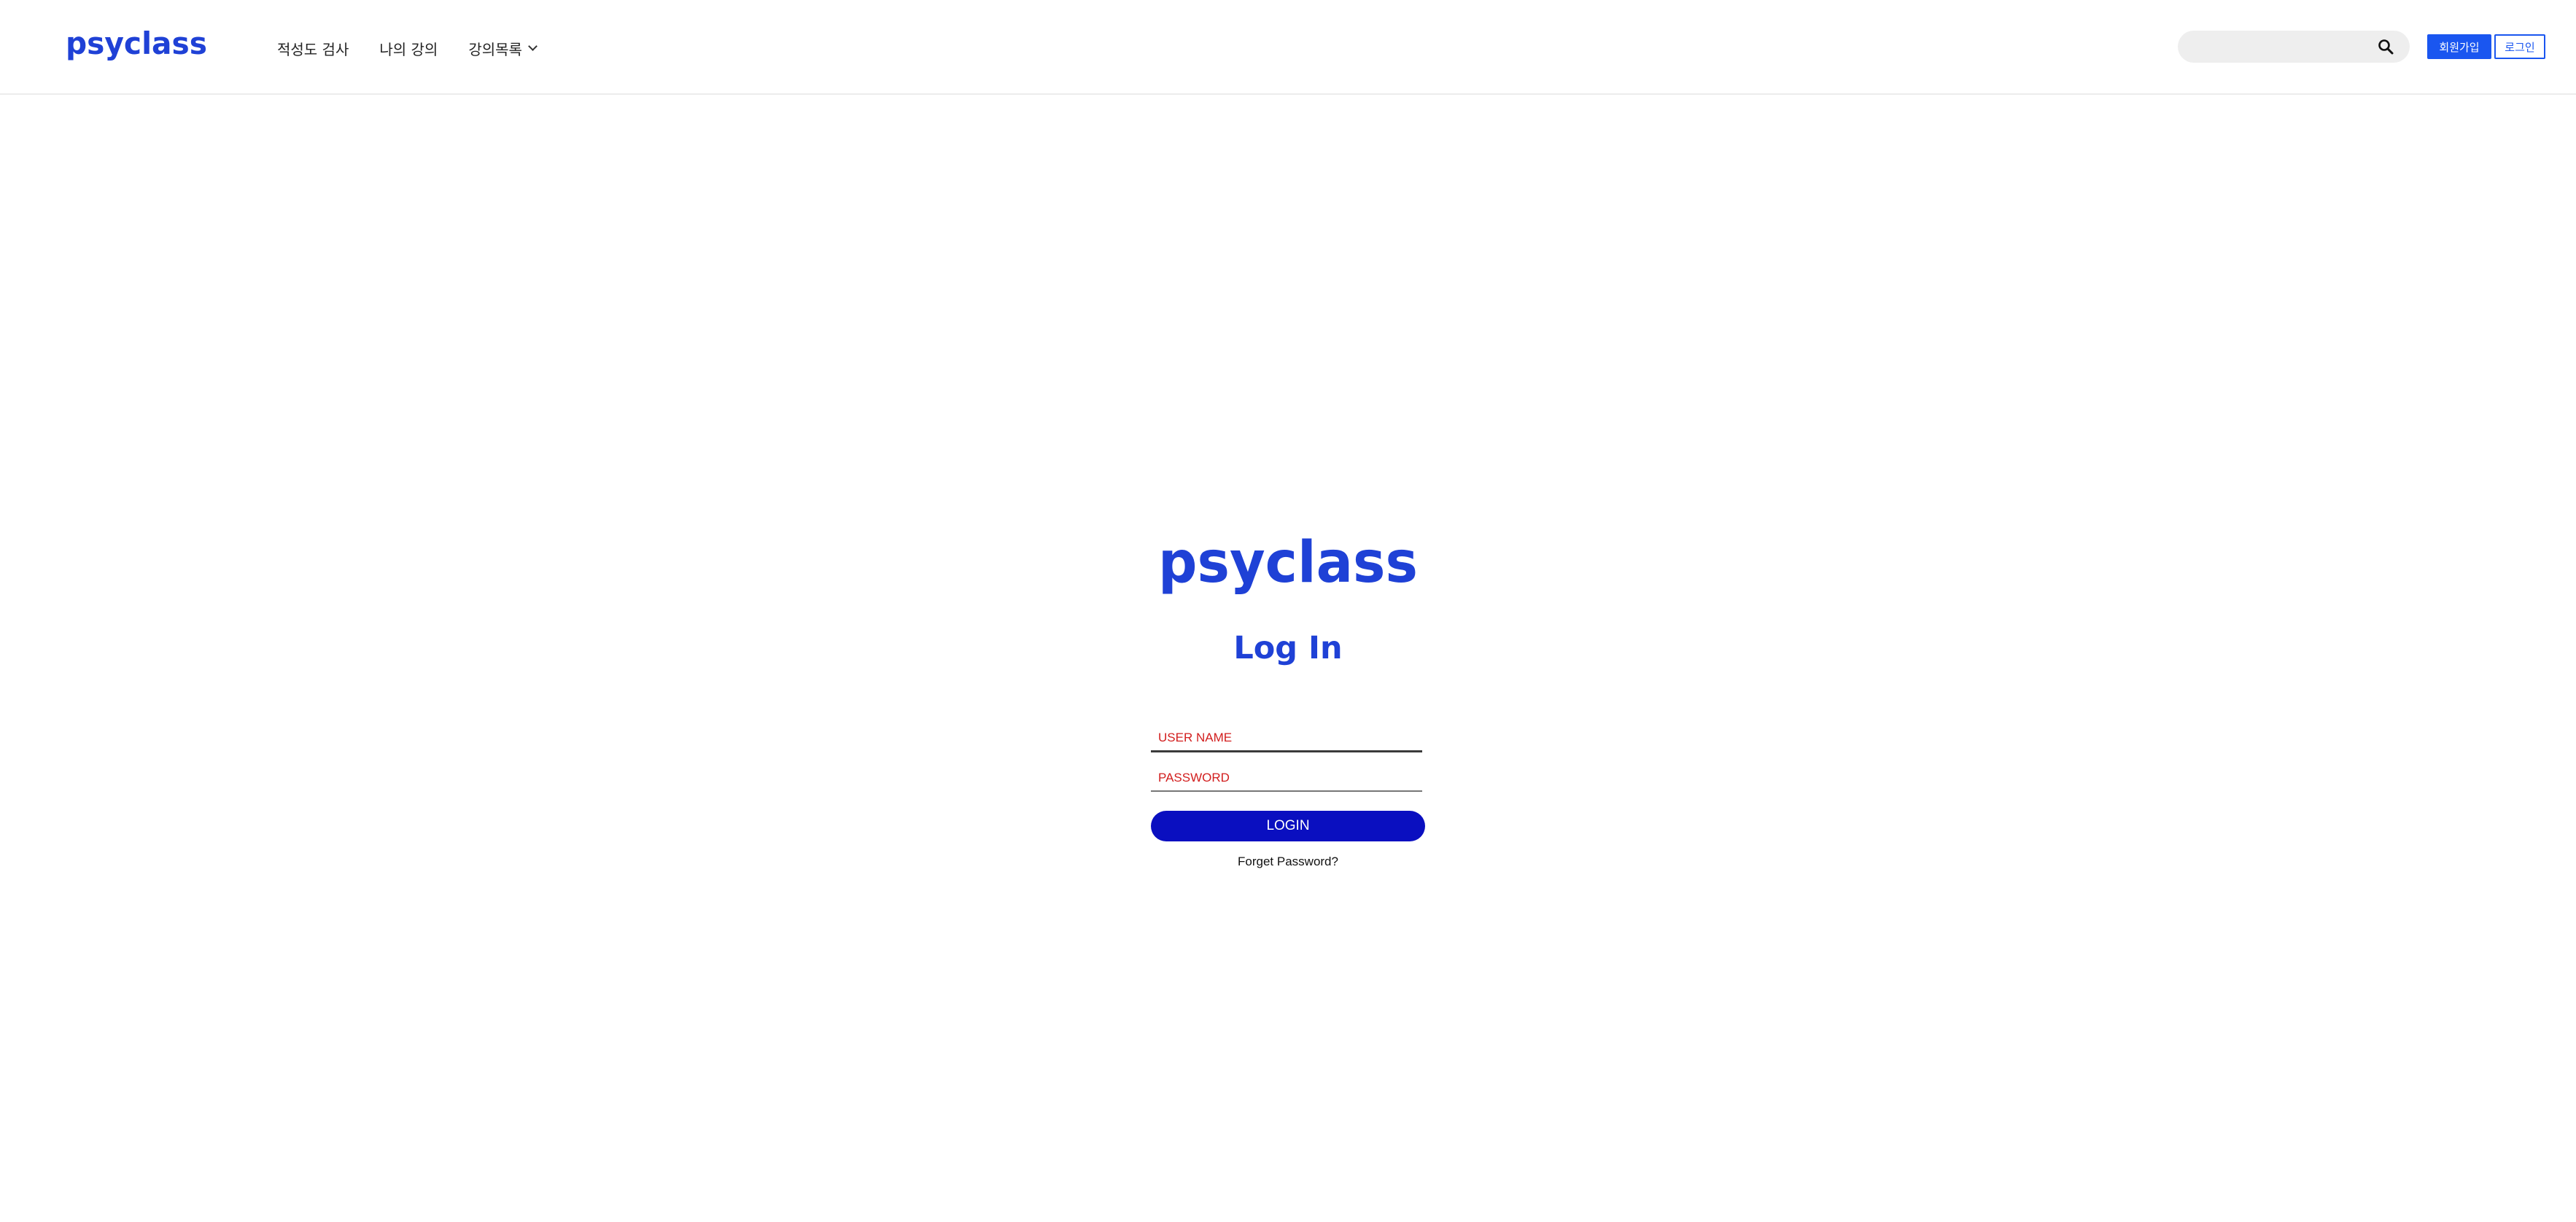 This screenshot has width=2576, height=1222. Describe the element at coordinates (2282, 47) in the screenshot. I see `search-input` at that location.